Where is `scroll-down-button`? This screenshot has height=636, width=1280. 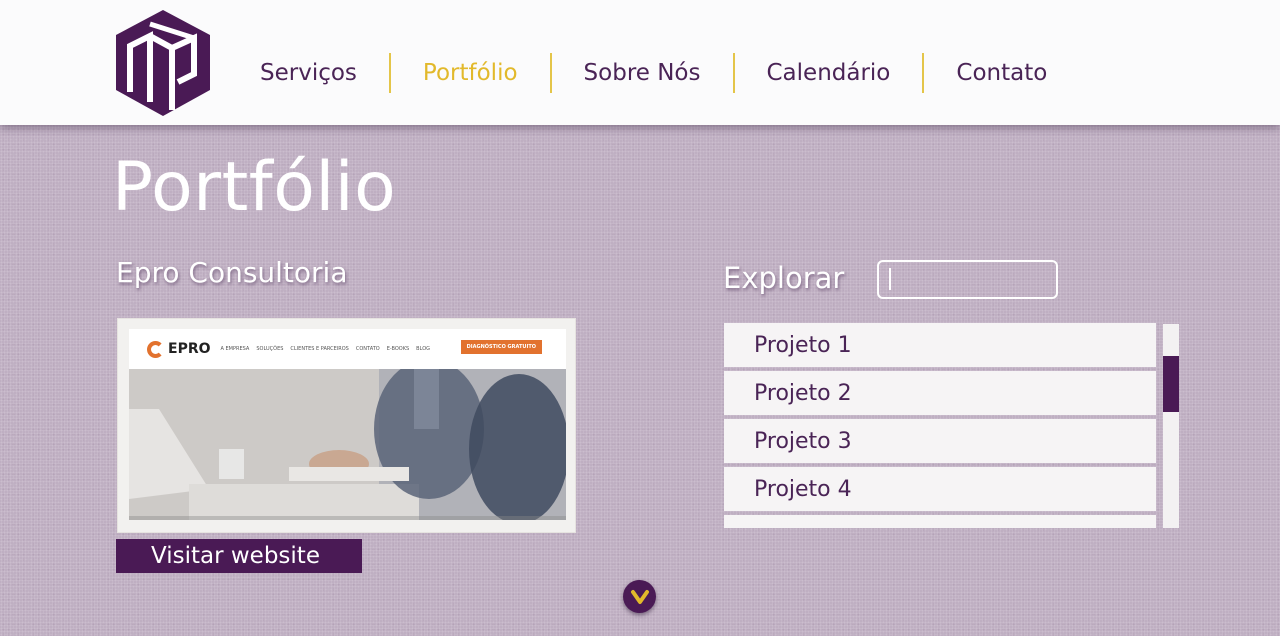
scroll-down-button is located at coordinates (639, 596).